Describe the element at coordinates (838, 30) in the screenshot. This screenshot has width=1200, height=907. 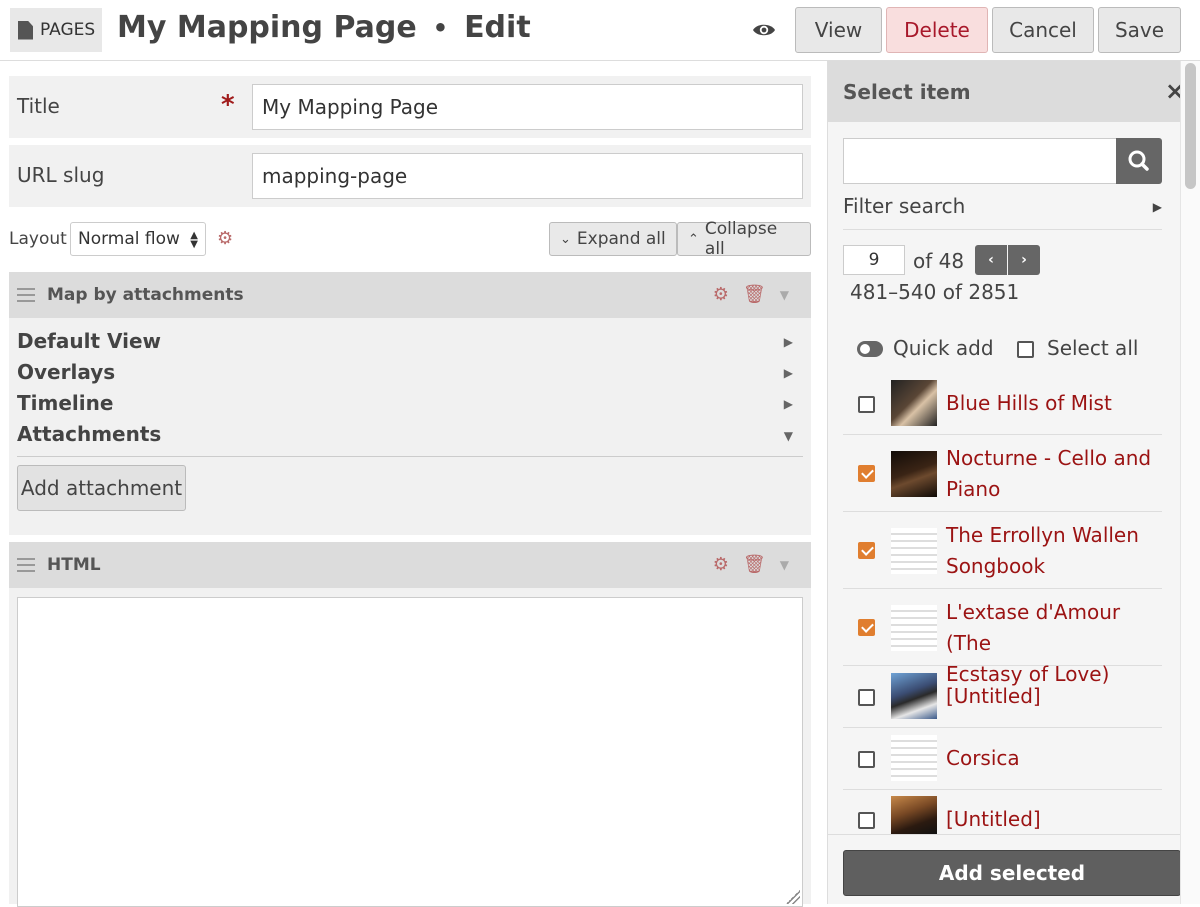
I see `view-button: View` at that location.